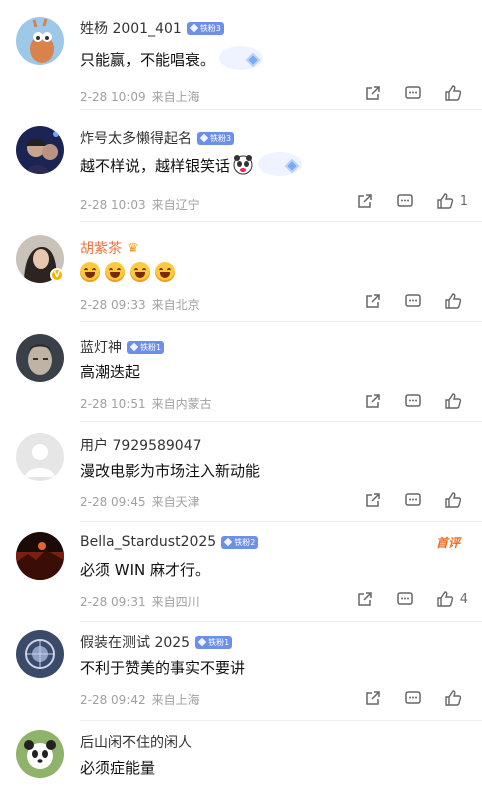  I want to click on comment-meta: 2-28 09:33 来自北京, so click(140, 304).